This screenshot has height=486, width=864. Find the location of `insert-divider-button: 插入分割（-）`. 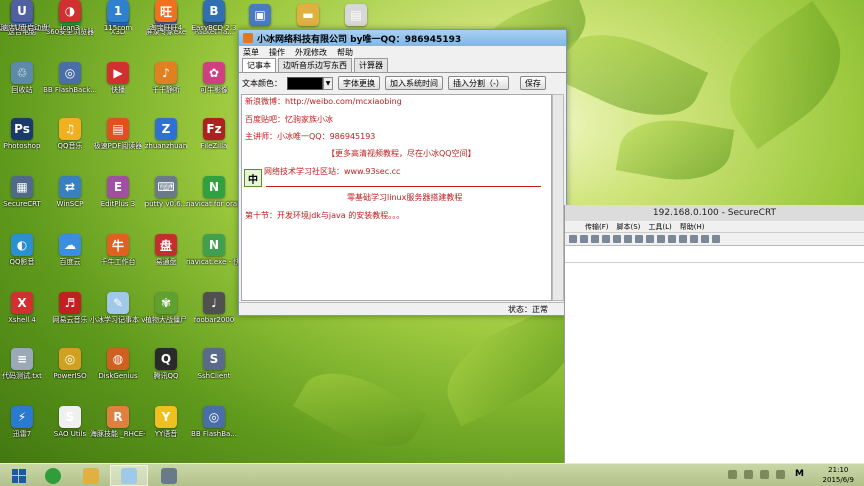

insert-divider-button: 插入分割（-） is located at coordinates (478, 83).